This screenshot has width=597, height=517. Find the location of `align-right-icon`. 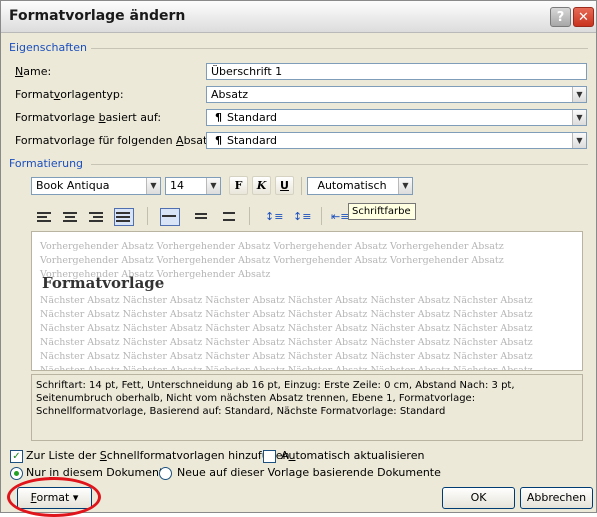

align-right-icon is located at coordinates (97, 217).